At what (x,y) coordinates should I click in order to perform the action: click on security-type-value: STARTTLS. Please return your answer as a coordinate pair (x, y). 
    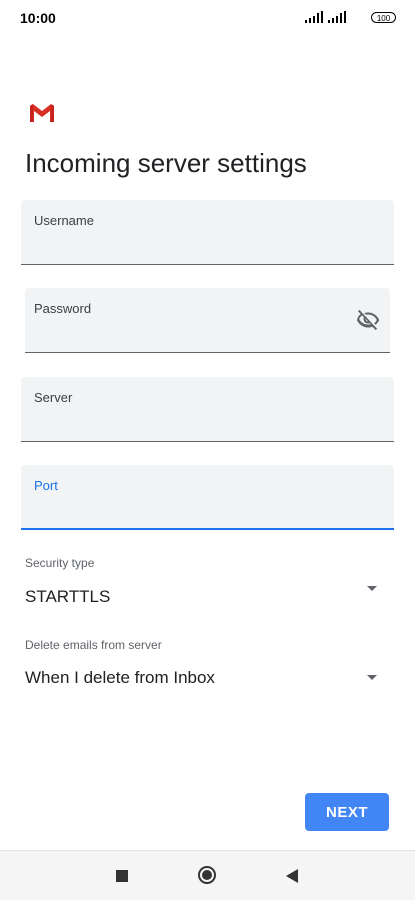
    Looking at the image, I should click on (67, 597).